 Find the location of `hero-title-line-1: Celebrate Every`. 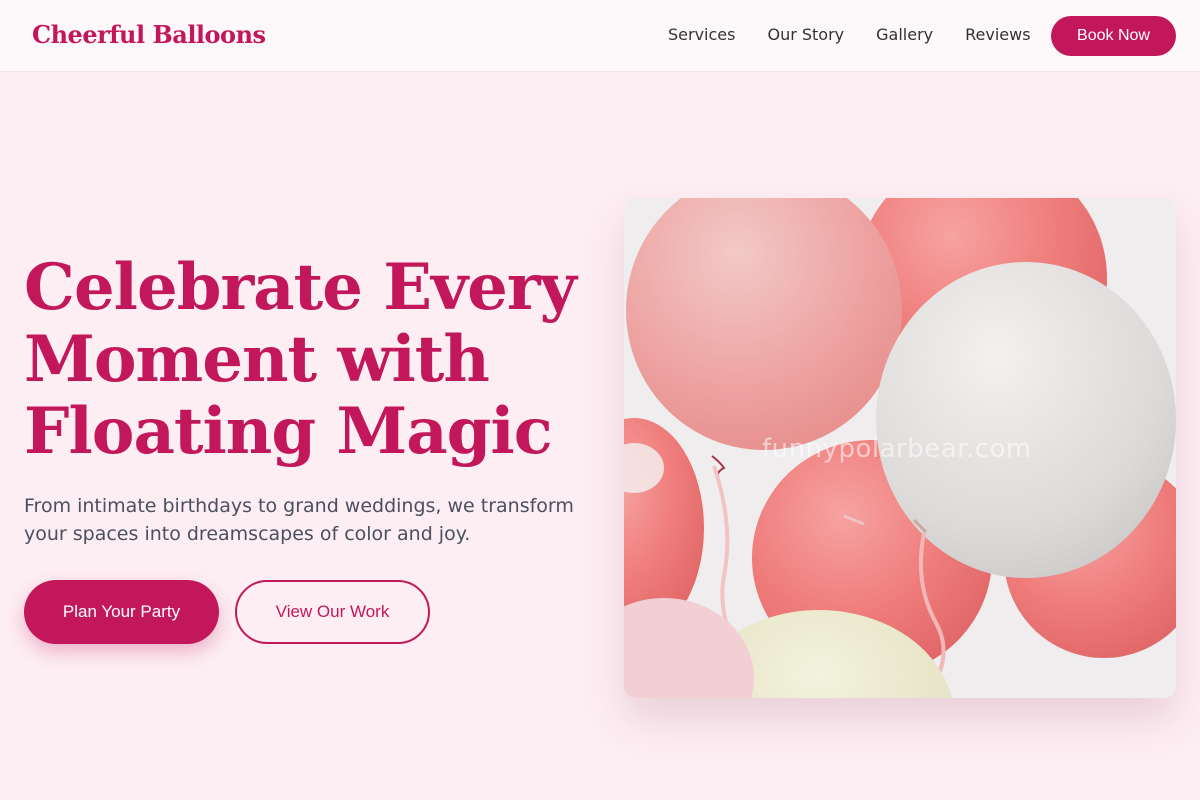

hero-title-line-1: Celebrate Every is located at coordinates (300, 287).